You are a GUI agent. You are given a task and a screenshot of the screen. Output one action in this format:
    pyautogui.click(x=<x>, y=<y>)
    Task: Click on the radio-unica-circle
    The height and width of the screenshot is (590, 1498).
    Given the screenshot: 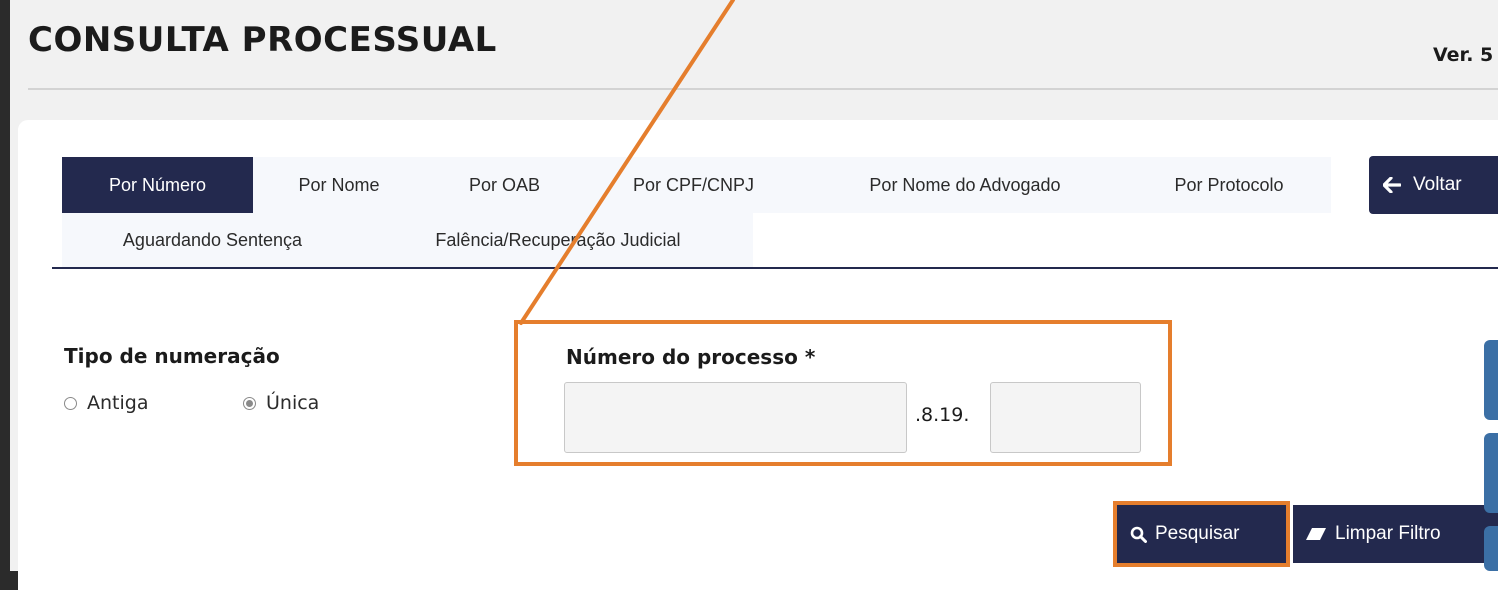 What is the action you would take?
    pyautogui.click(x=249, y=403)
    